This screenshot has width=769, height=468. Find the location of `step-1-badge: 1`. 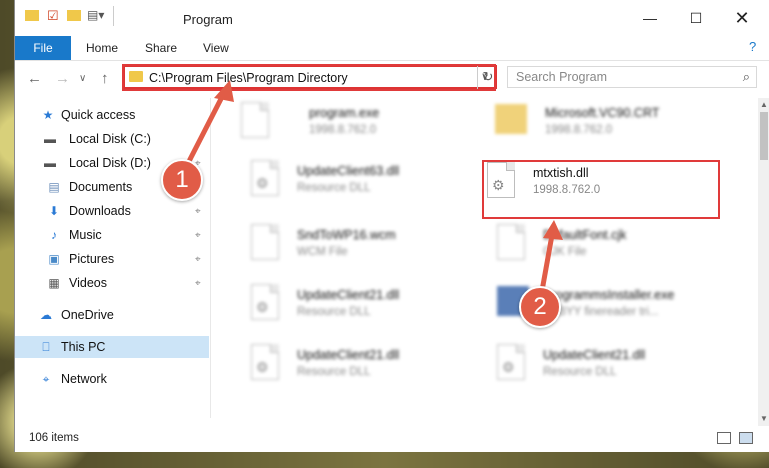

step-1-badge: 1 is located at coordinates (182, 180).